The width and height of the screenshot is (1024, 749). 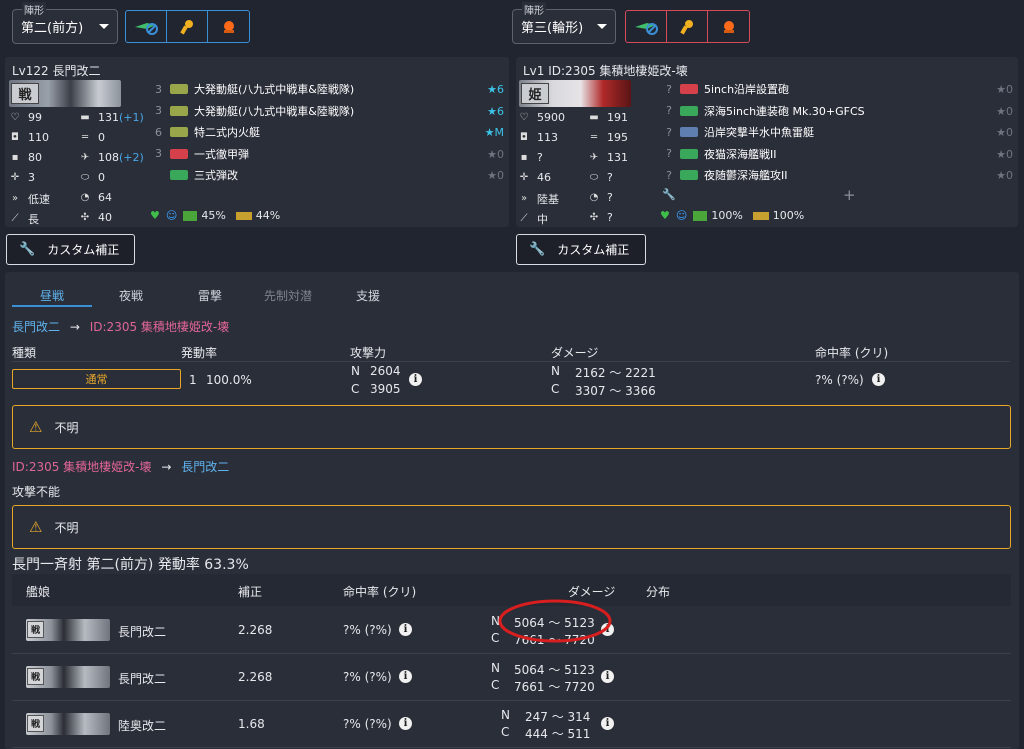 What do you see at coordinates (27, 249) in the screenshot?
I see `wrench-icon: 🔧` at bounding box center [27, 249].